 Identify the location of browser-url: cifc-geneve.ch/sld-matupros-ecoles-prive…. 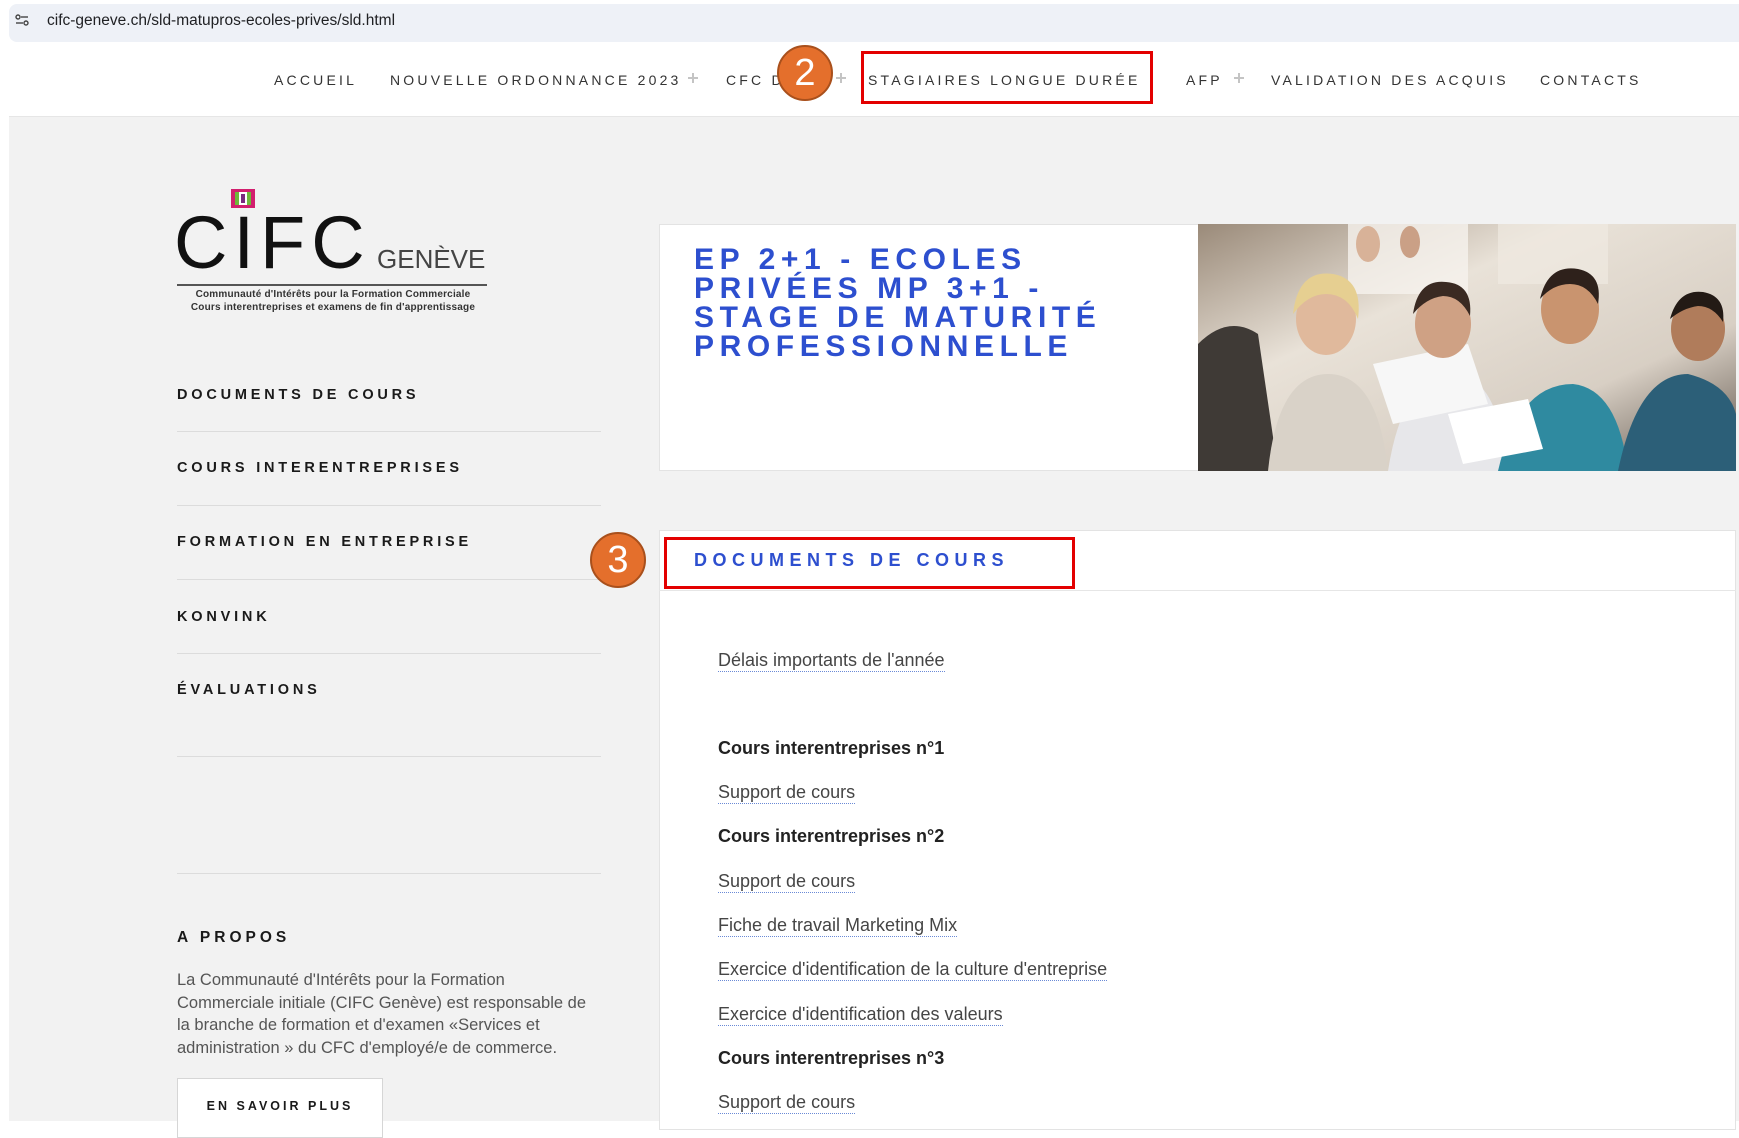
(221, 21).